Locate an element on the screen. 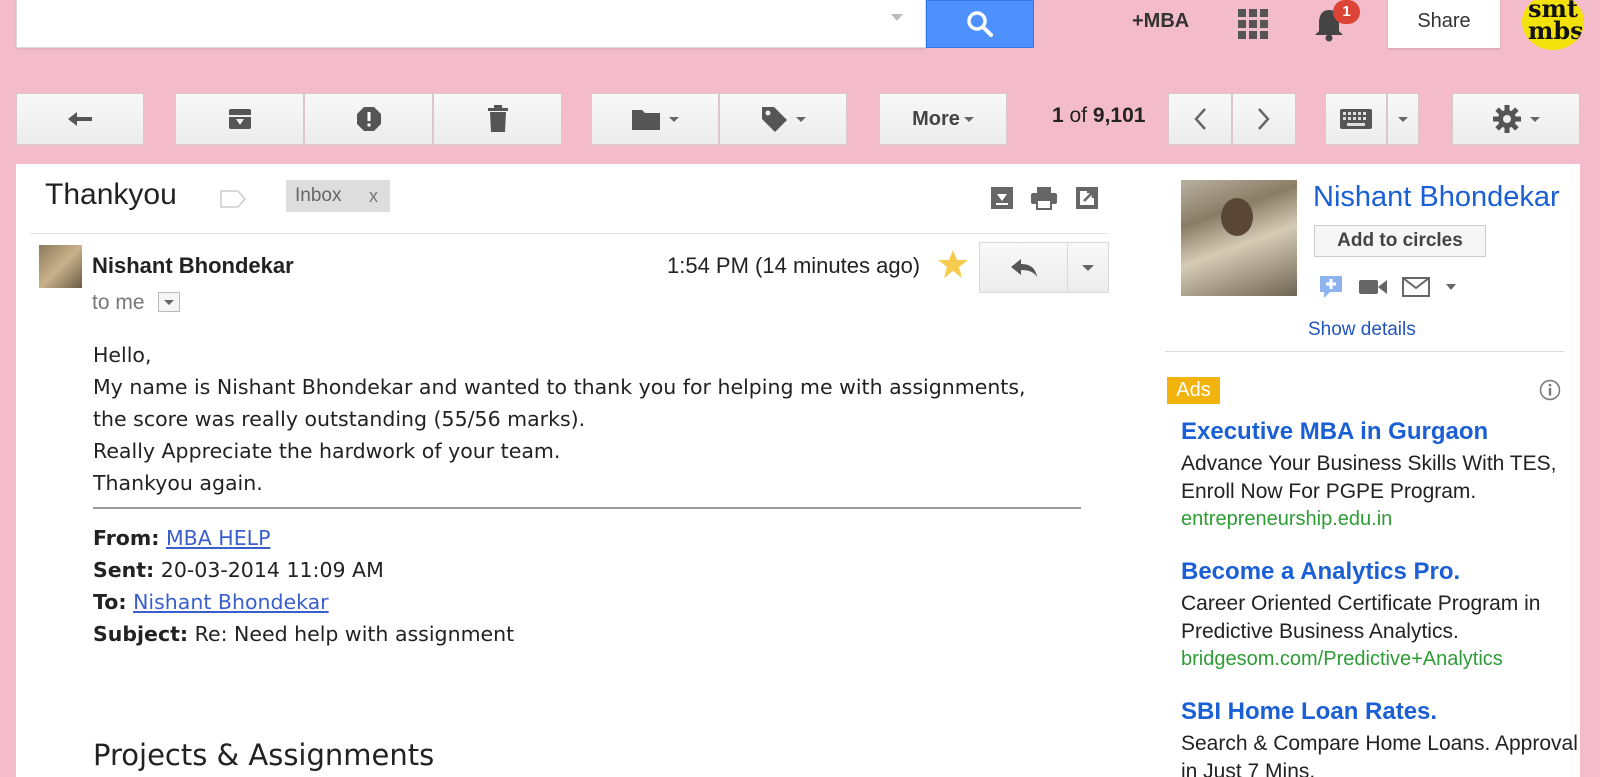 Image resolution: width=1600 pixels, height=777 pixels. avatar-logo-text: smt mbs is located at coordinates (1556, 22).